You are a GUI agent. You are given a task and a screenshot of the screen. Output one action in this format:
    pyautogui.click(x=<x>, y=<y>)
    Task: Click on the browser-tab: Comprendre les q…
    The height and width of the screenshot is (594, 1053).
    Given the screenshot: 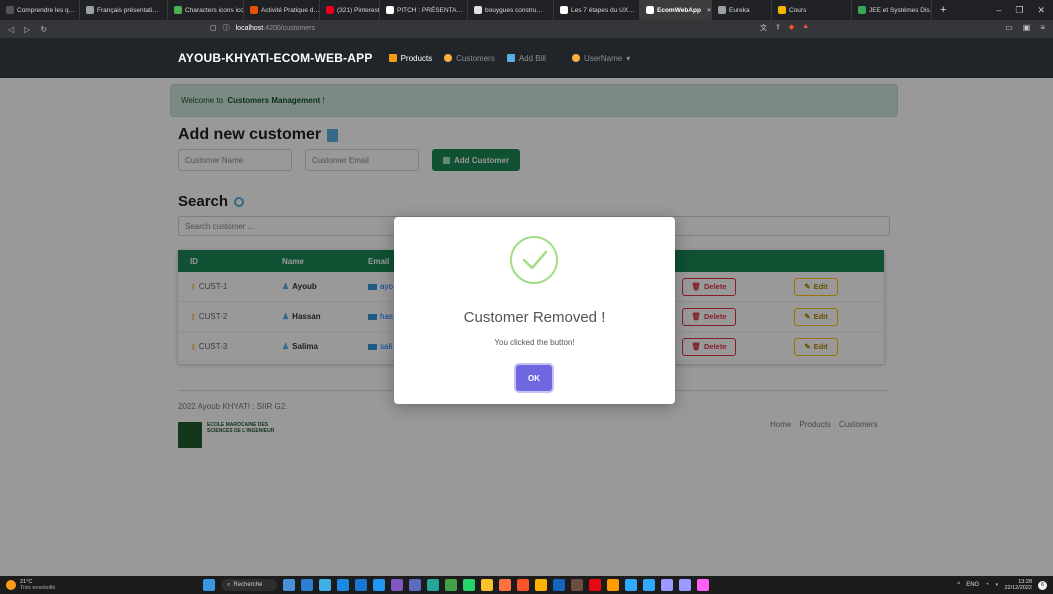 What is the action you would take?
    pyautogui.click(x=40, y=10)
    